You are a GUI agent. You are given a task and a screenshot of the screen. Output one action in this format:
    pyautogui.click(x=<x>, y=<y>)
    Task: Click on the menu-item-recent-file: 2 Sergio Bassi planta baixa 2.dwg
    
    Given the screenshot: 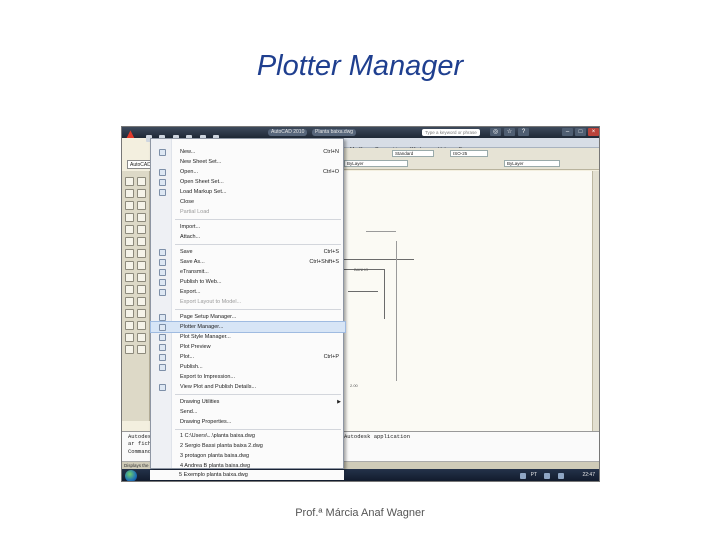 What is the action you would take?
    pyautogui.click(x=248, y=446)
    